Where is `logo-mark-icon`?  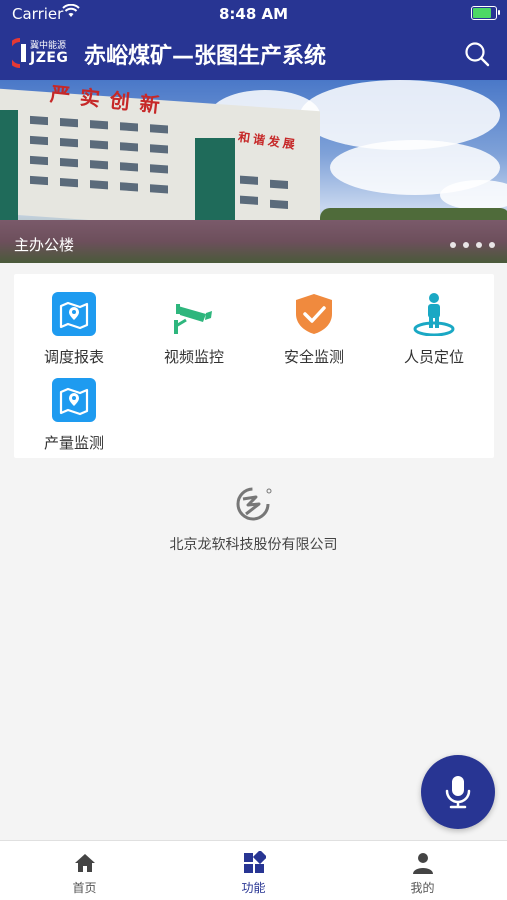 logo-mark-icon is located at coordinates (19, 53).